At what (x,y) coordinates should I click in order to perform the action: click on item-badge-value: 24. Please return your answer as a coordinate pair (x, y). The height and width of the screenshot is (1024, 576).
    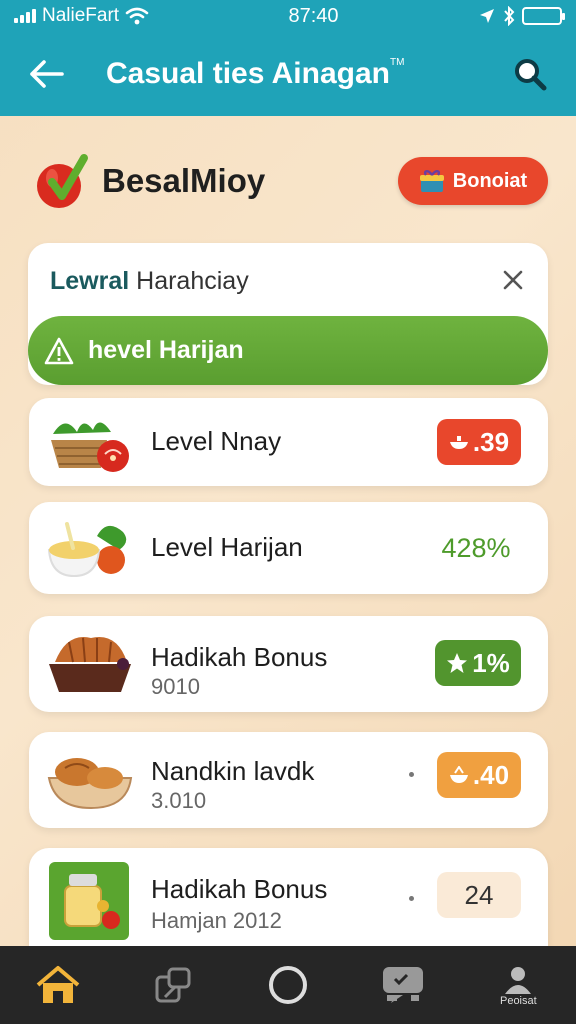
    Looking at the image, I should click on (479, 894).